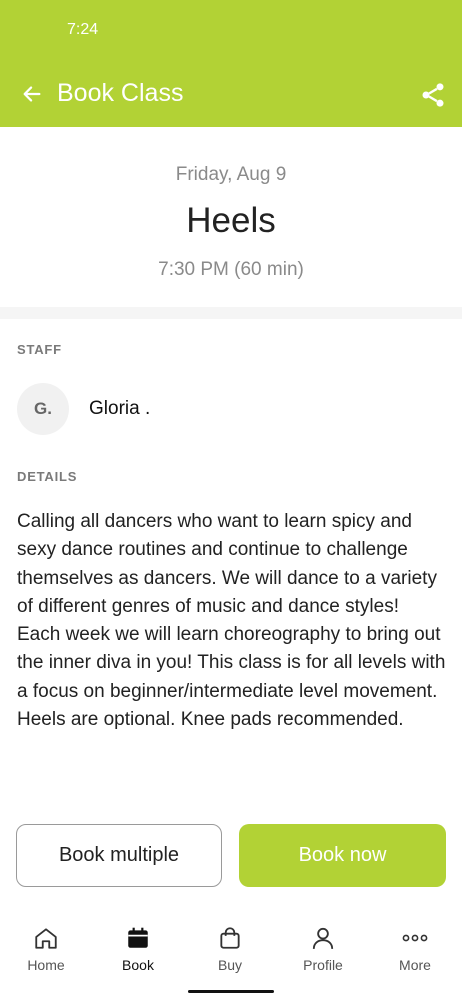 Image resolution: width=462 pixels, height=1000 pixels. What do you see at coordinates (46, 965) in the screenshot?
I see `nav-label: Home` at bounding box center [46, 965].